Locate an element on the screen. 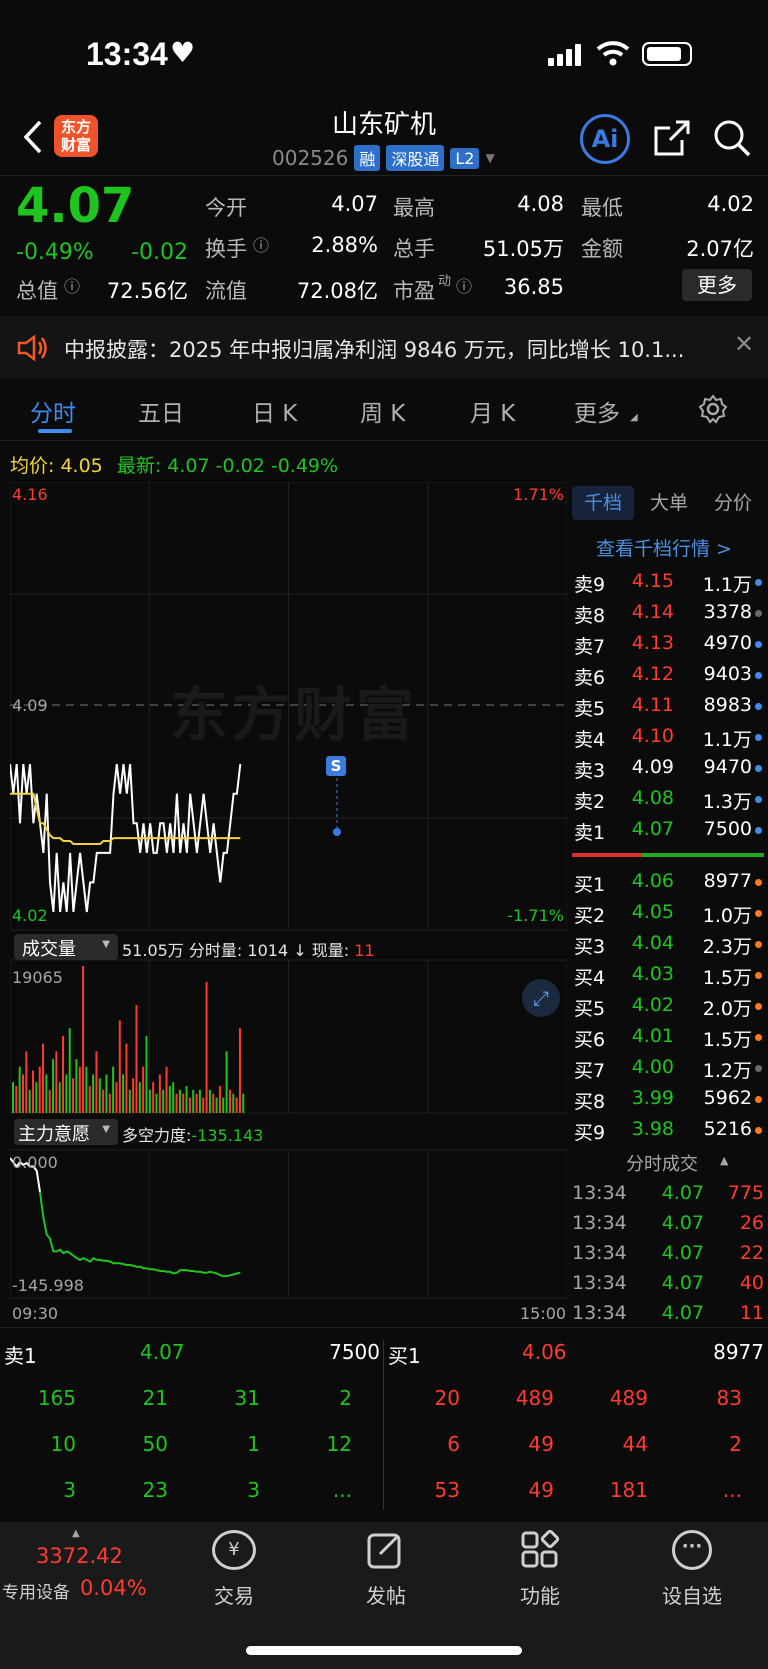  side-tab-depth: 千档 is located at coordinates (603, 501).